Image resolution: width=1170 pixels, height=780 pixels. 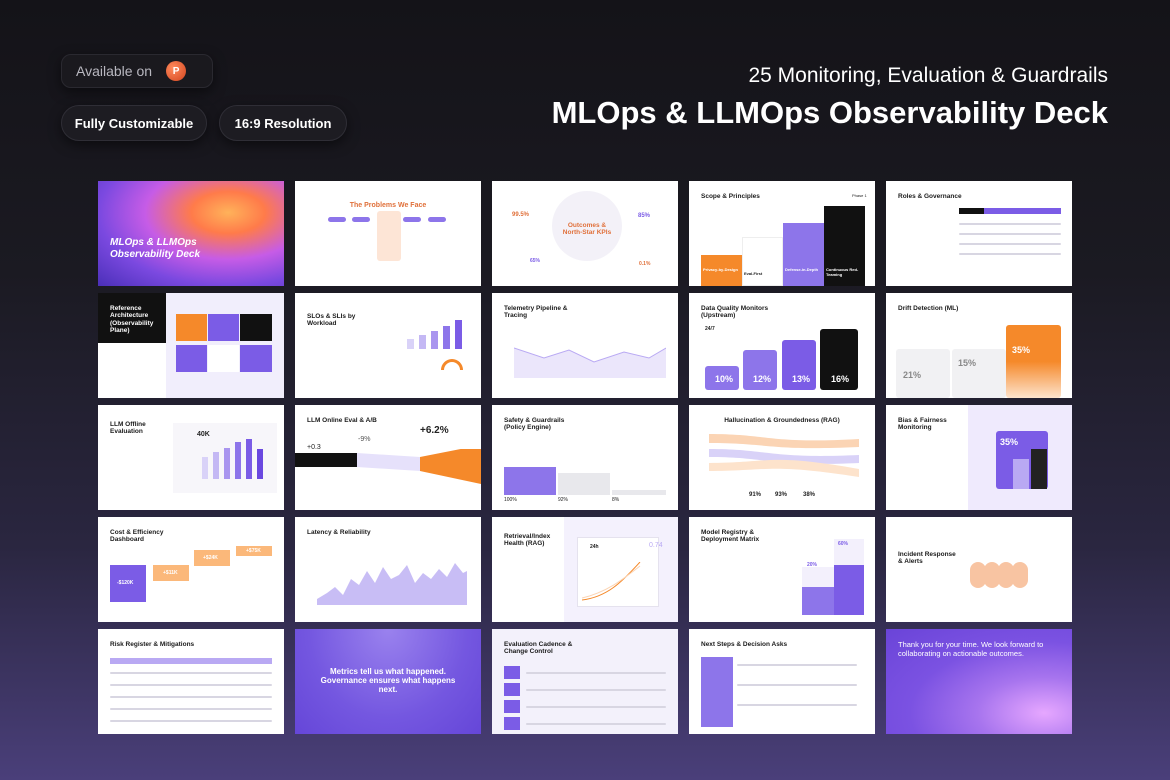 What do you see at coordinates (134, 123) in the screenshot?
I see `fully-customizable-badge: Fully Customizable` at bounding box center [134, 123].